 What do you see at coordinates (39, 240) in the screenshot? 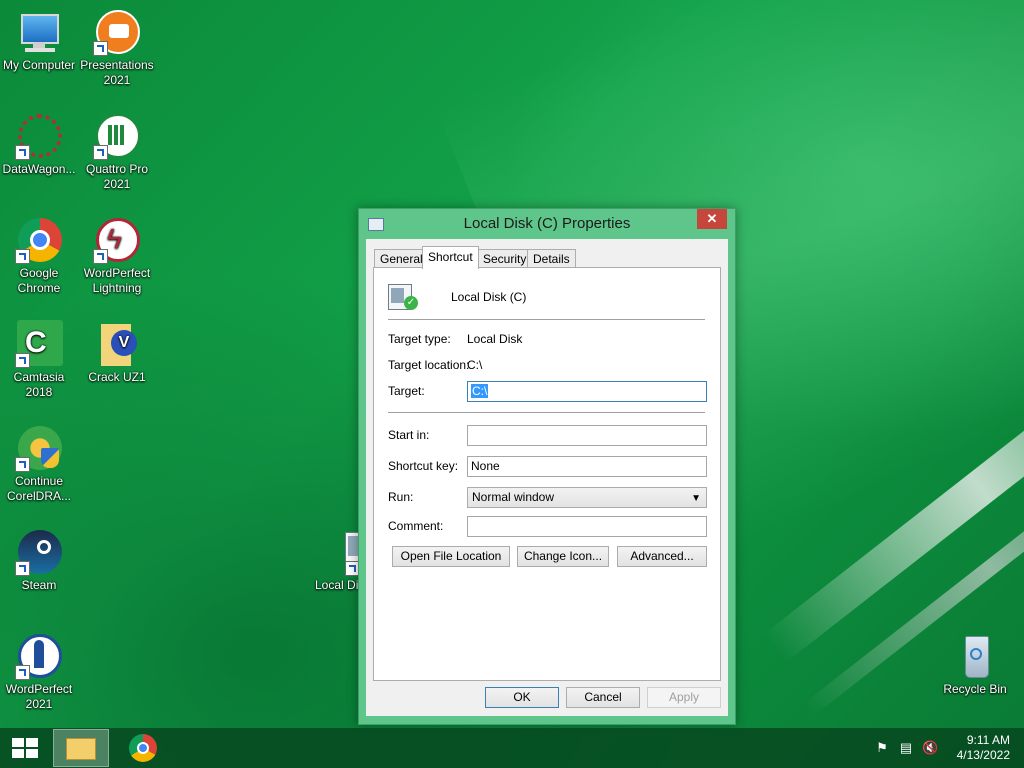
I see `chrome-icon` at bounding box center [39, 240].